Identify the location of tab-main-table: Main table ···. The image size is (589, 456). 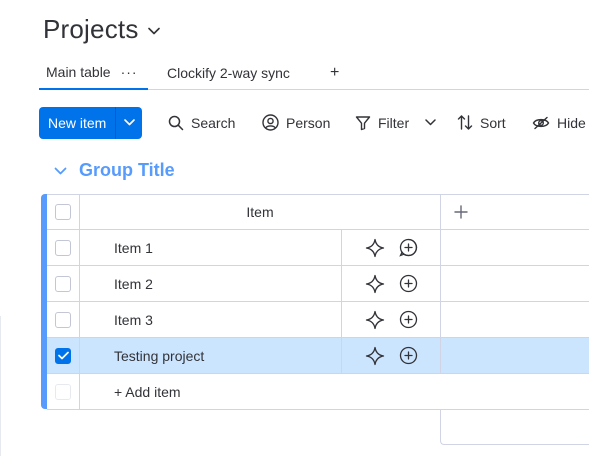
(93, 73).